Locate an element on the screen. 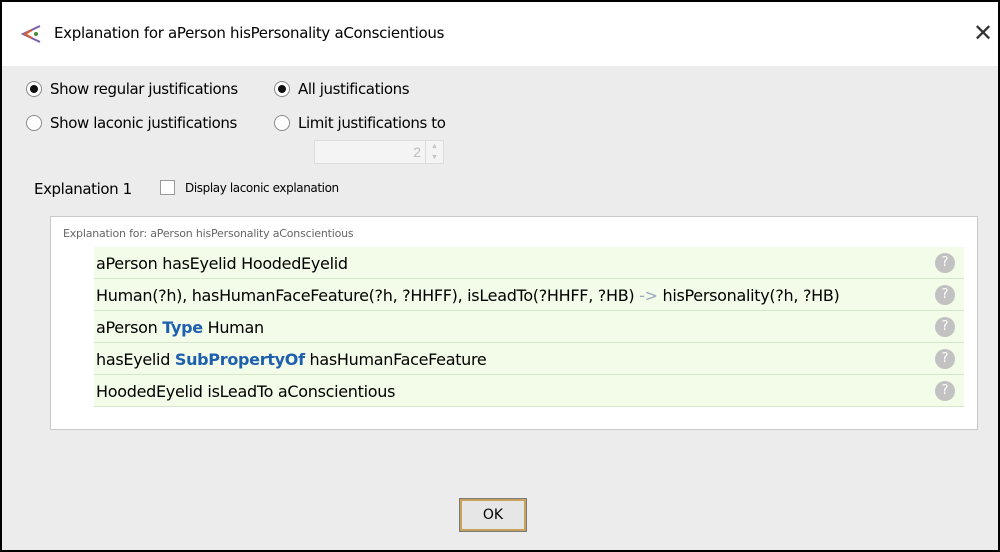 The height and width of the screenshot is (552, 1000). axiom-text: aPerson Type Human is located at coordinates (180, 327).